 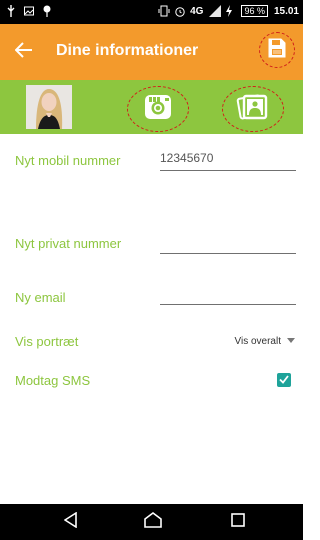 I want to click on recents-icon, so click(x=238, y=522).